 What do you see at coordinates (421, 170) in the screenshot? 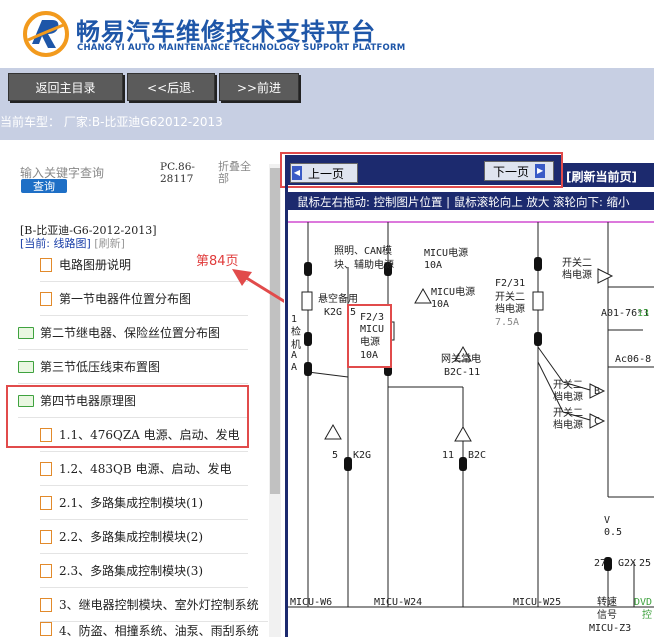
I see `highlight-box-nav` at bounding box center [421, 170].